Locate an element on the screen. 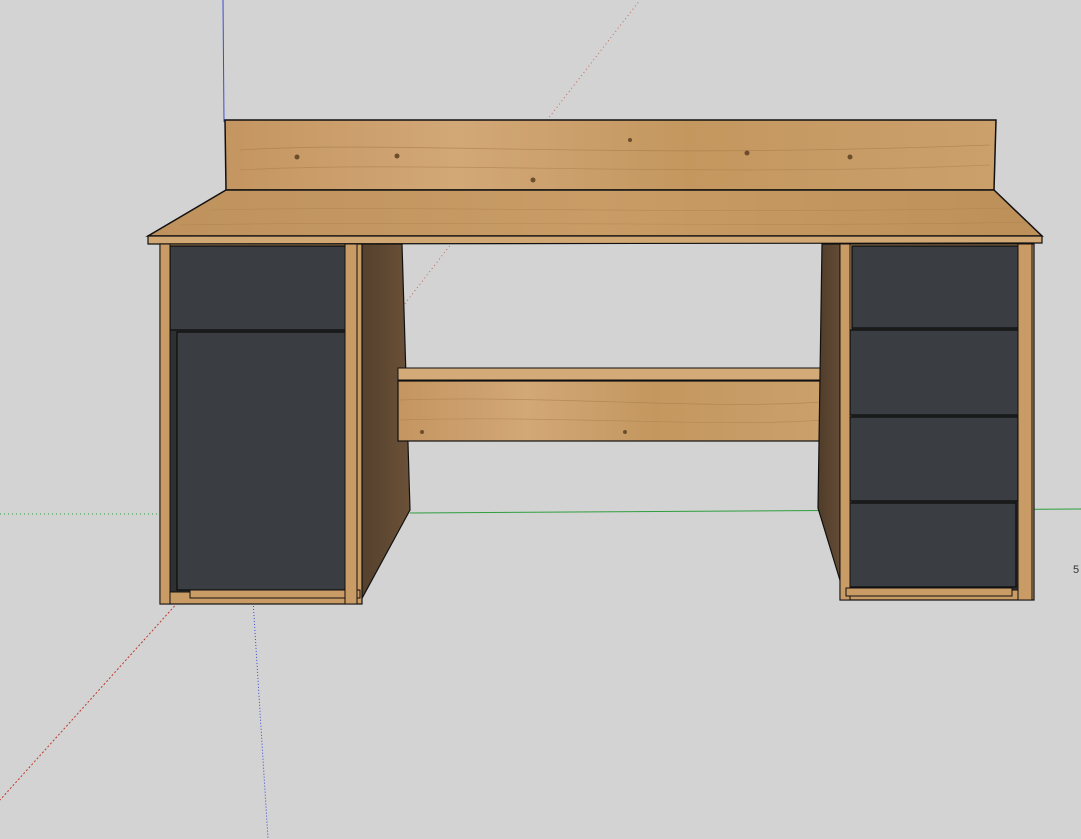  edge-text: 5 is located at coordinates (1076, 570).